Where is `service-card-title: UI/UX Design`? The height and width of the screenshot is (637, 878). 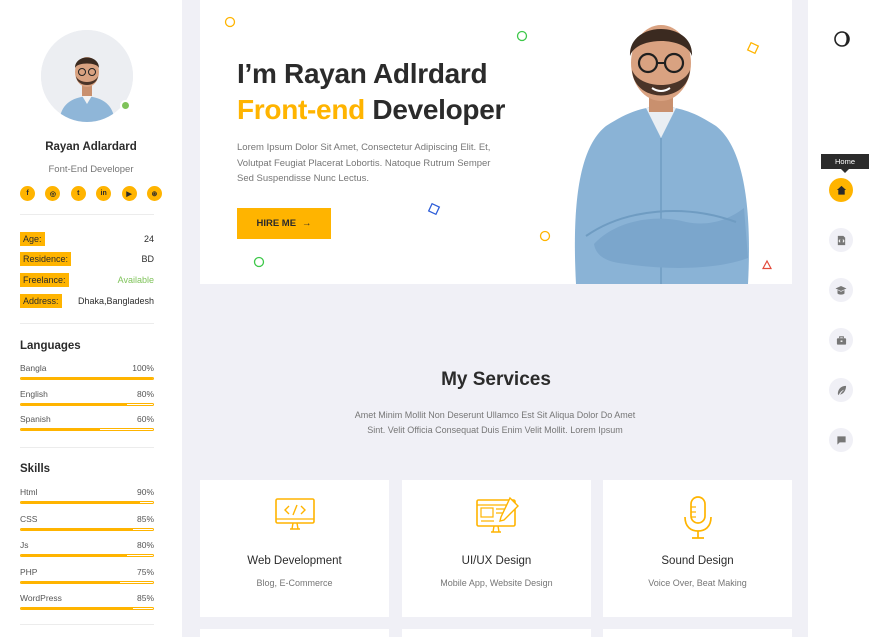 service-card-title: UI/UX Design is located at coordinates (496, 561).